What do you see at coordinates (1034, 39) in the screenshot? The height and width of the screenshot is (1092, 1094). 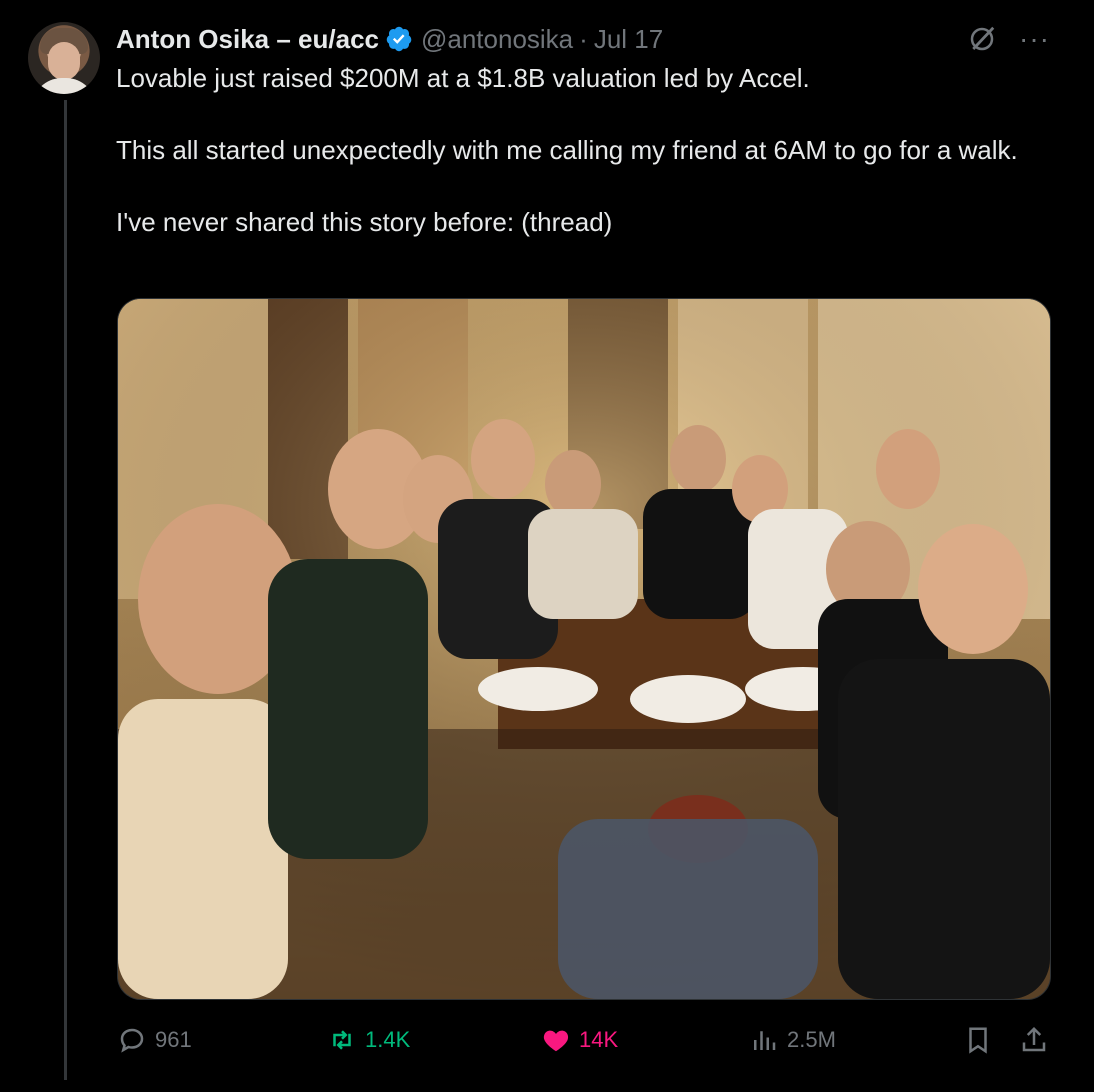 I see `more-icon: ···` at bounding box center [1034, 39].